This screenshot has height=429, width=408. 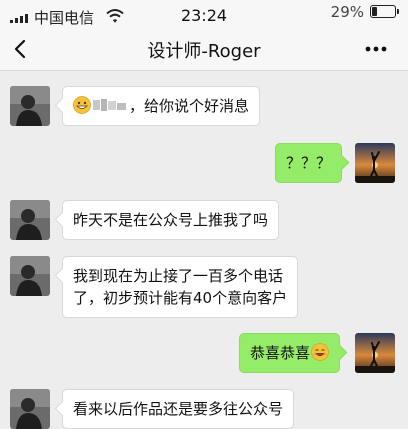 What do you see at coordinates (180, 287) in the screenshot?
I see `message-bubble: 我到现在为止接了一百多个电话 了，初步预计能有40个意向客户` at bounding box center [180, 287].